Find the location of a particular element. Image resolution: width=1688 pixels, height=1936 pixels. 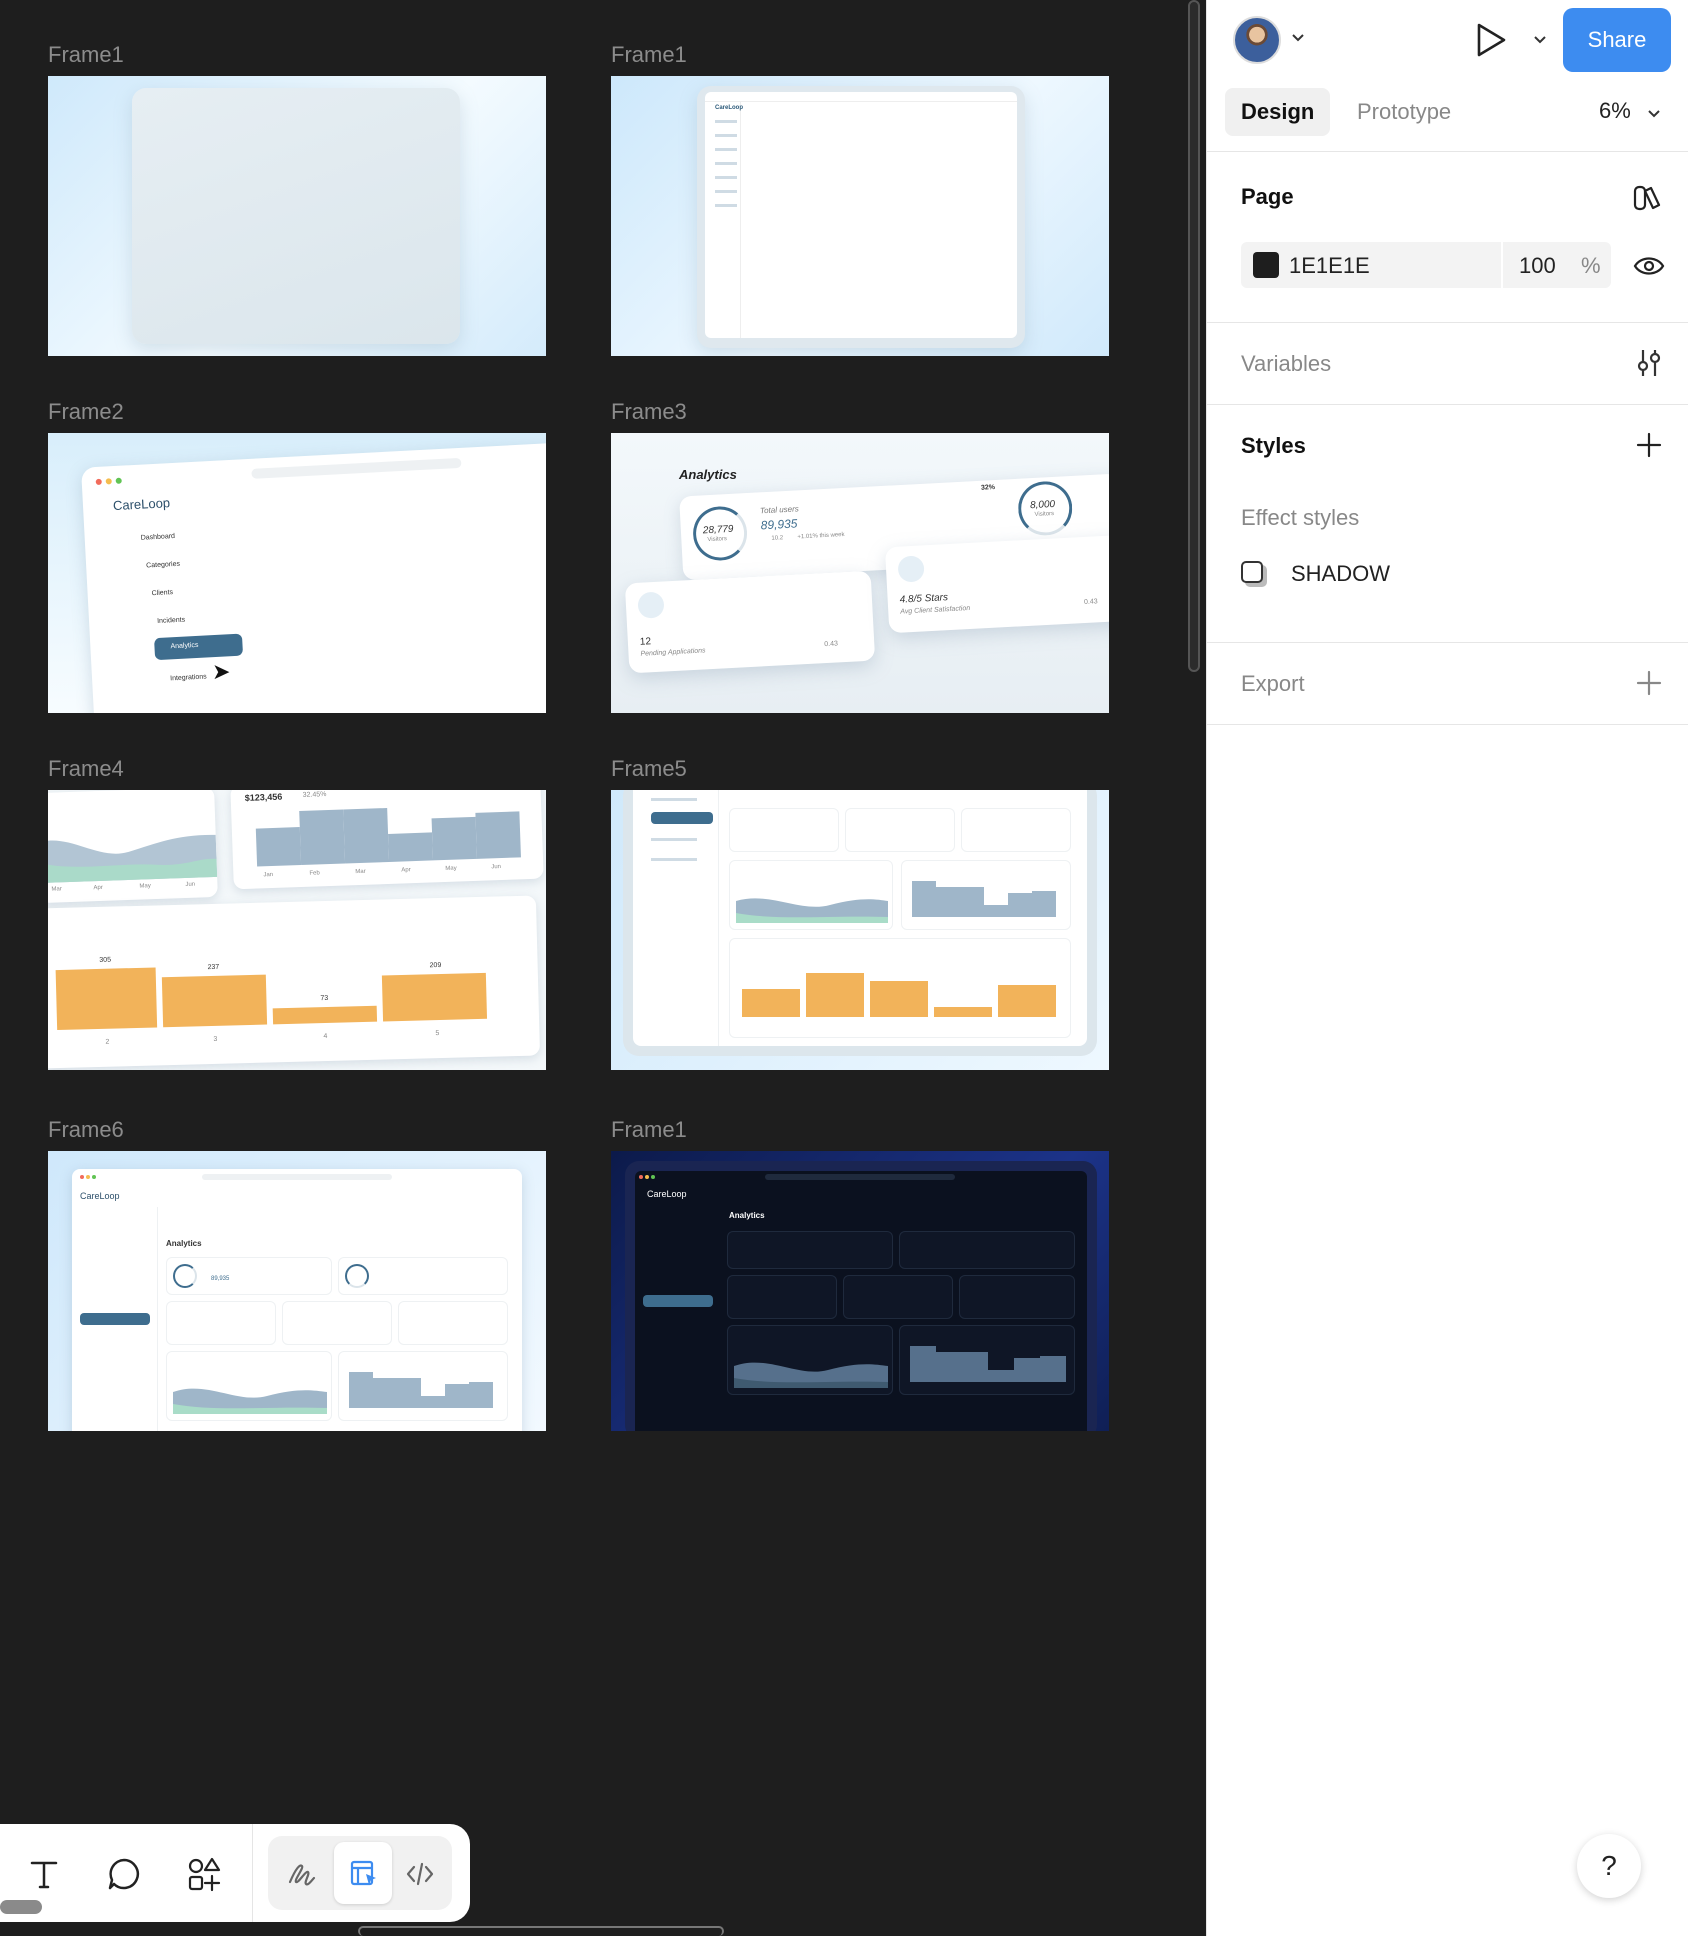

bar-chart-card: $123,456 32.45% Jan Feb Mar Apr May Jun is located at coordinates (387, 840).